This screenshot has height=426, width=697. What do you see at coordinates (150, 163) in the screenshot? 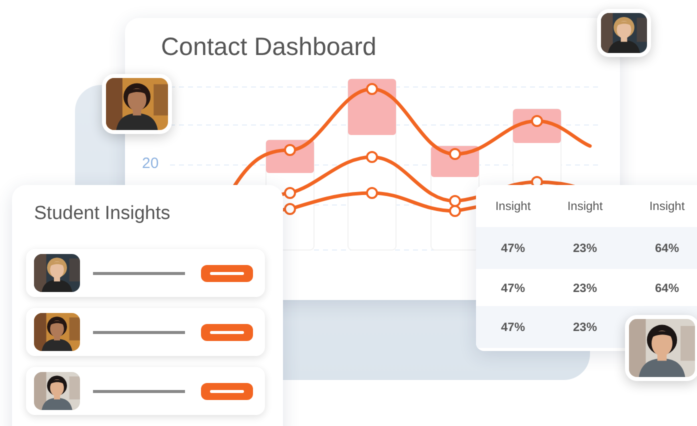
I see `axis-label: 20` at bounding box center [150, 163].